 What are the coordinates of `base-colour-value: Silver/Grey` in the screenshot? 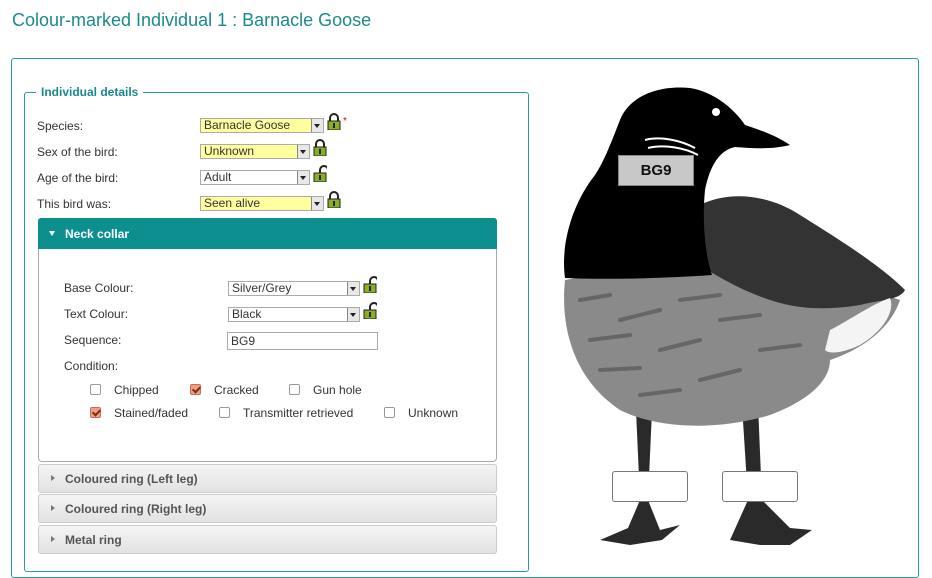 It's located at (262, 288).